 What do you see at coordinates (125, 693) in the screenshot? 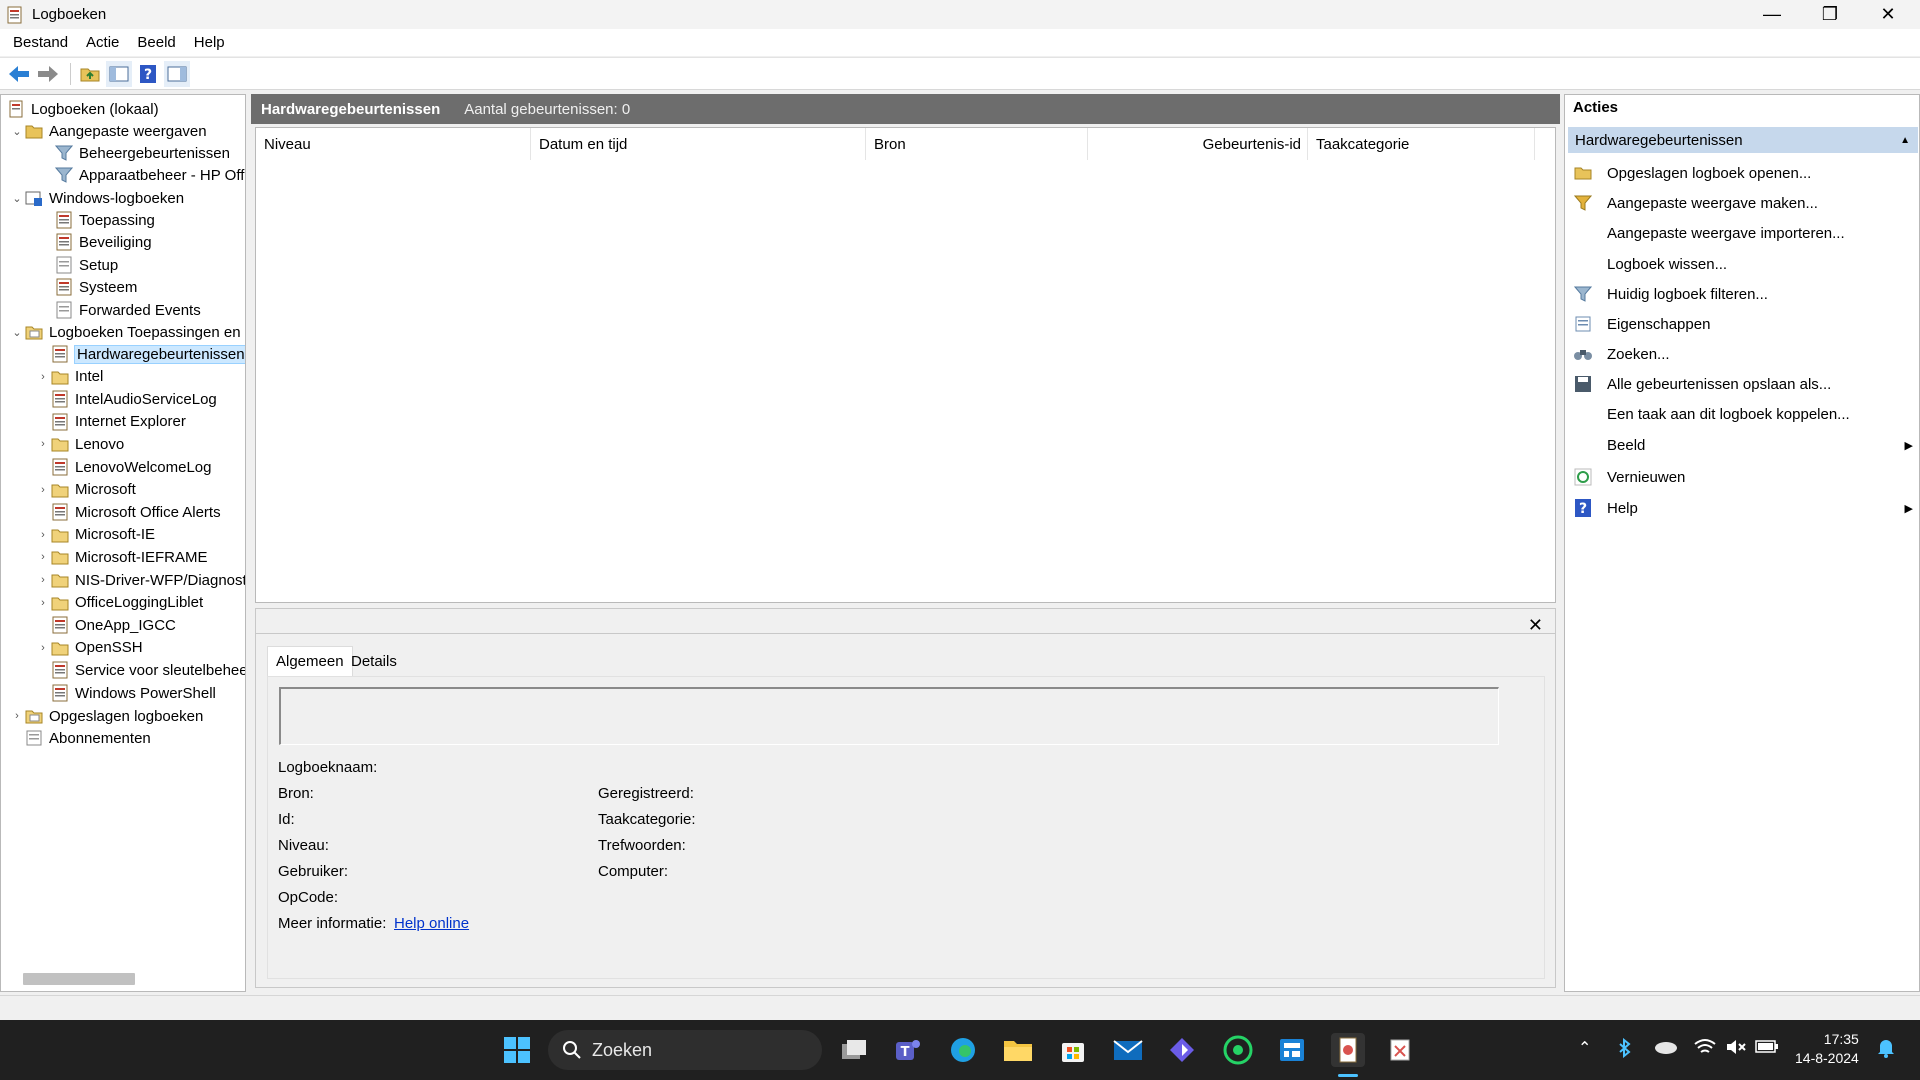
I see `tree-item-log: Windows PowerShell` at bounding box center [125, 693].